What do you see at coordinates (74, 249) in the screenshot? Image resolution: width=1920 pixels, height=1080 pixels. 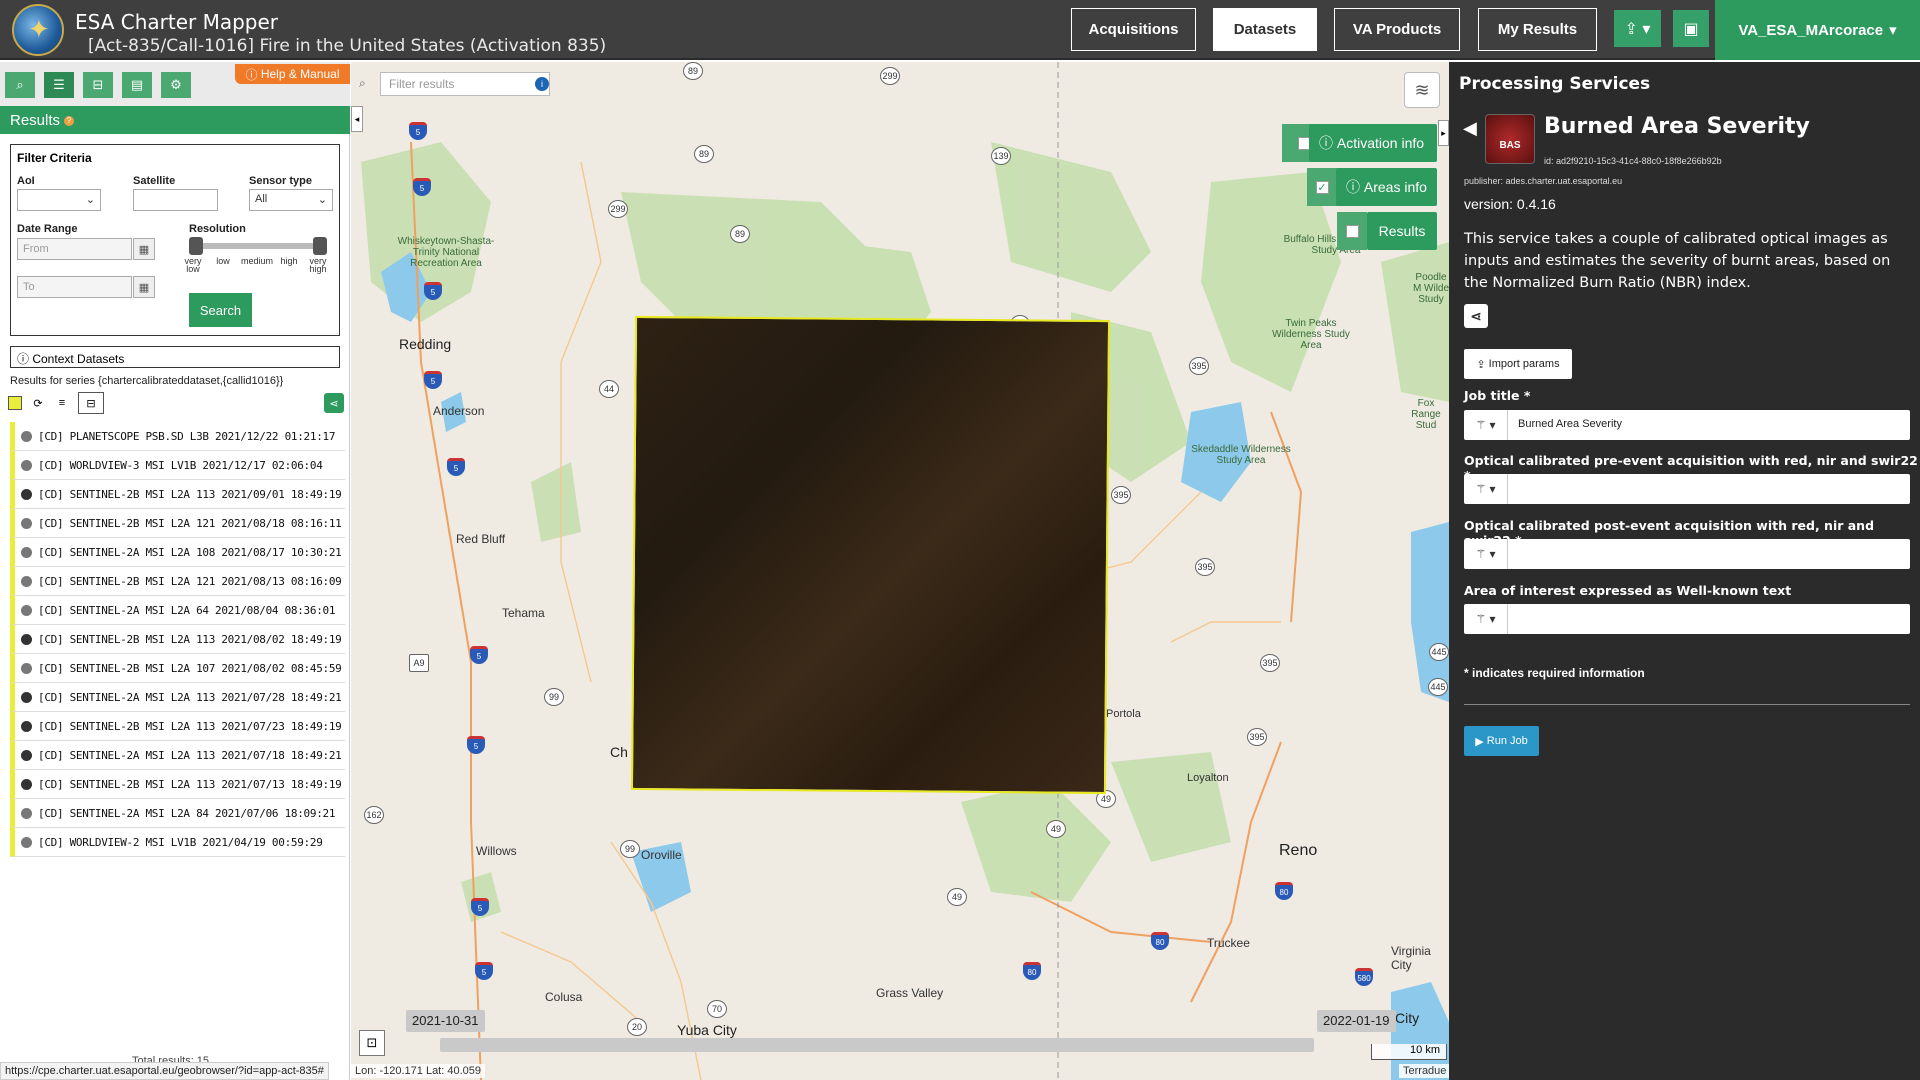 I see `from-date-input: From` at bounding box center [74, 249].